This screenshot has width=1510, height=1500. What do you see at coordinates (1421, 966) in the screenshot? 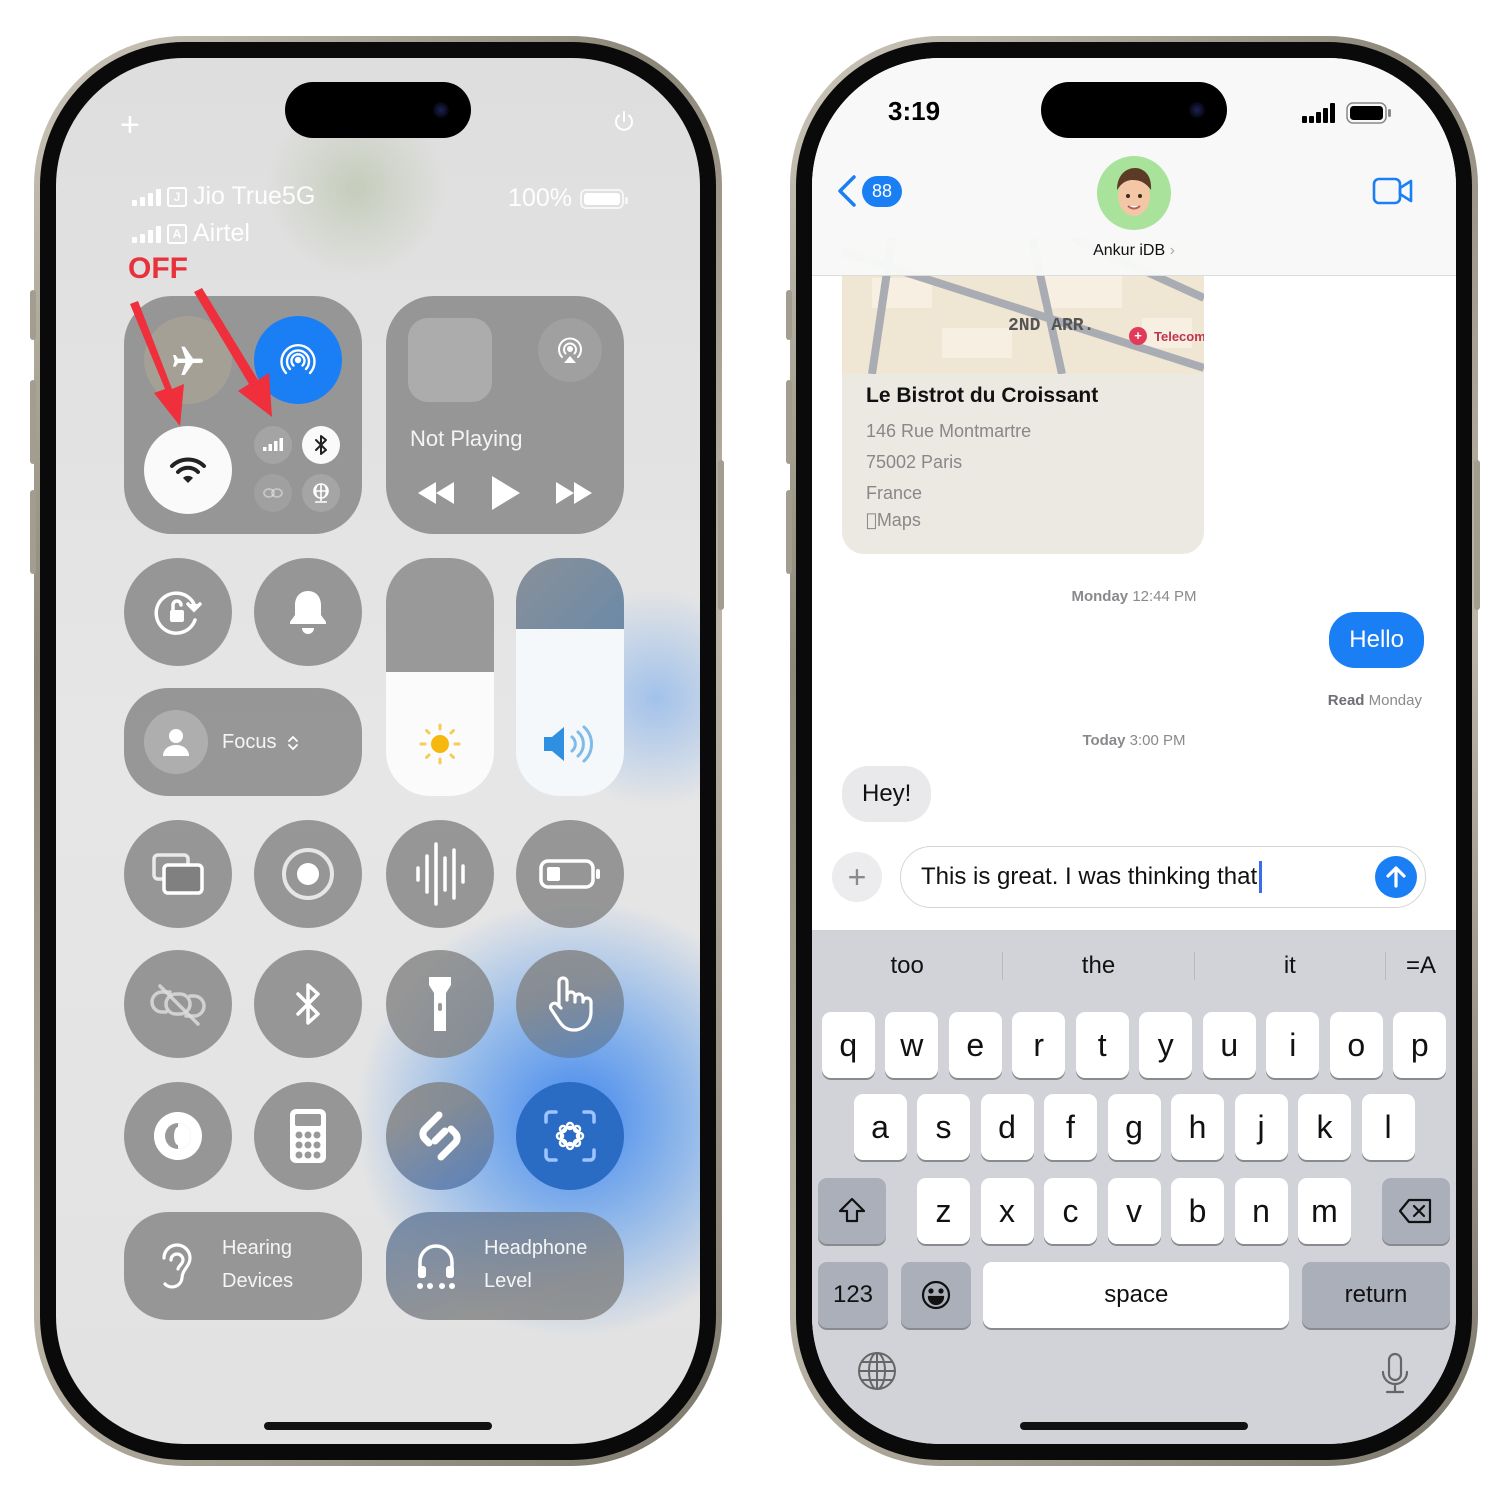
I see `writing-tools-icon: =A` at bounding box center [1421, 966].